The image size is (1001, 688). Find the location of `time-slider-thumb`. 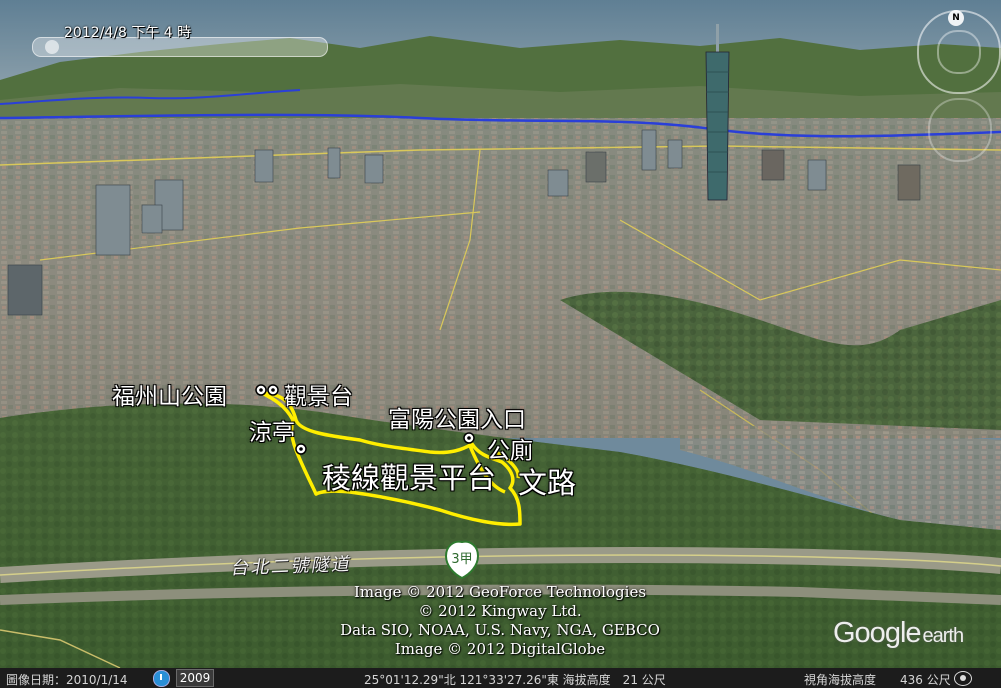

time-slider-thumb is located at coordinates (52, 47).